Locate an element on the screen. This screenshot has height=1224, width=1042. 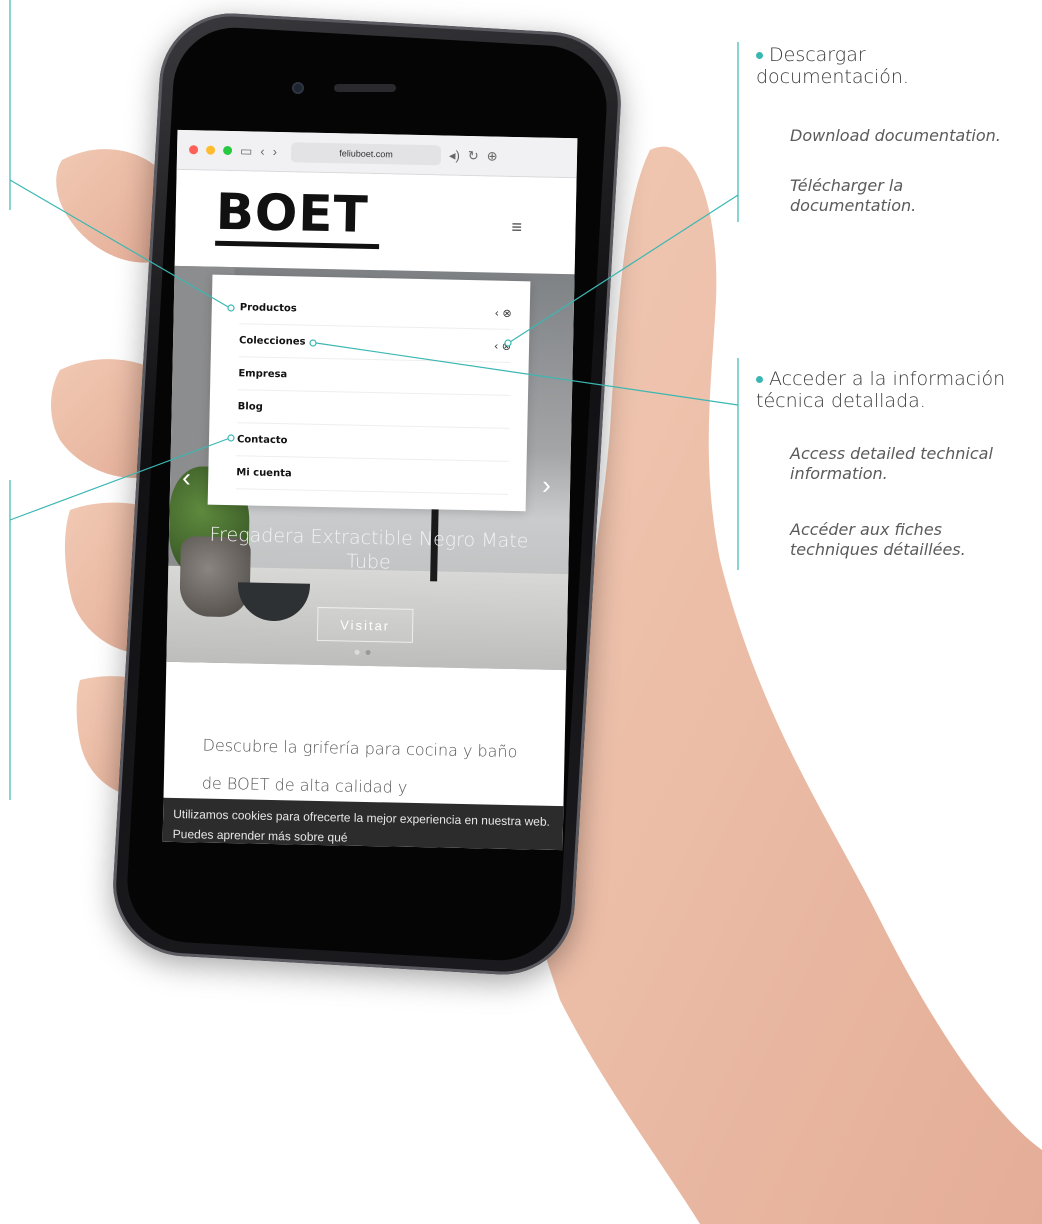
menu-item-label: Empresa is located at coordinates (263, 373).